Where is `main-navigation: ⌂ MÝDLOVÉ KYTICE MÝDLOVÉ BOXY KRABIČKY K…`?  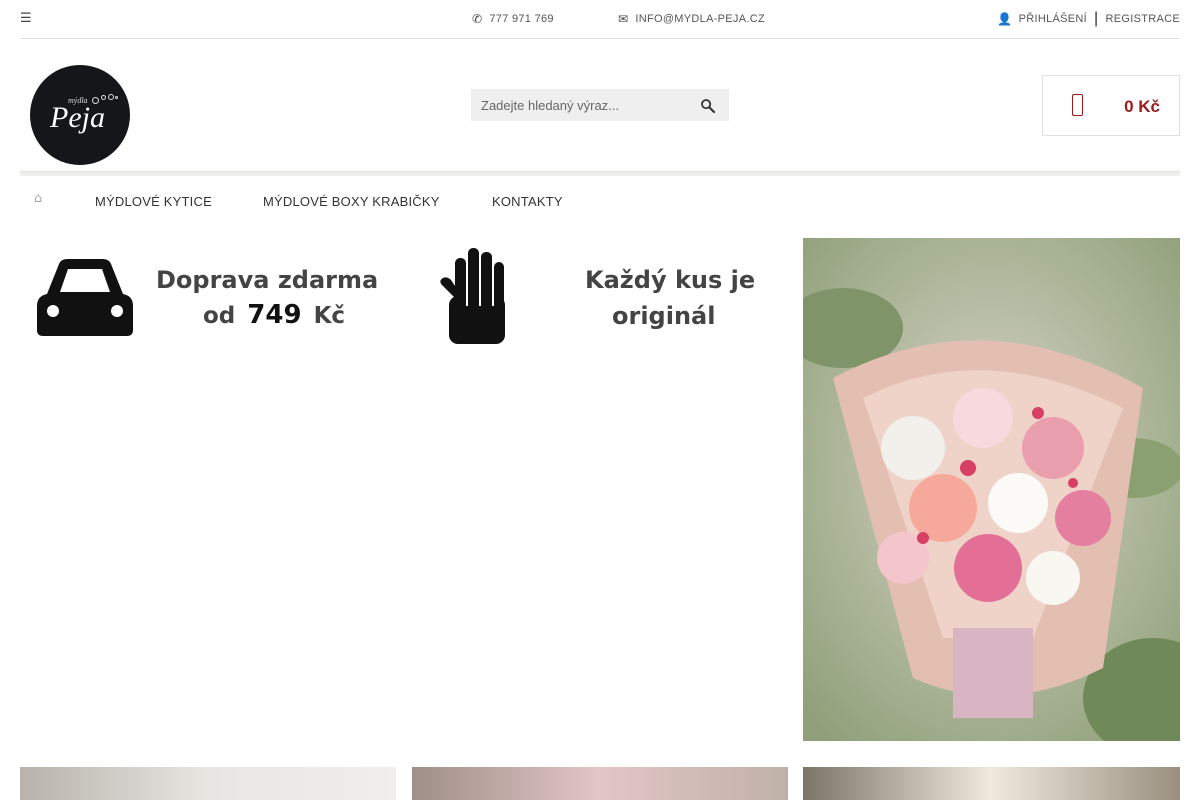 main-navigation: ⌂ MÝDLOVÉ KYTICE MÝDLOVÉ BOXY KRABIČKY K… is located at coordinates (600, 201).